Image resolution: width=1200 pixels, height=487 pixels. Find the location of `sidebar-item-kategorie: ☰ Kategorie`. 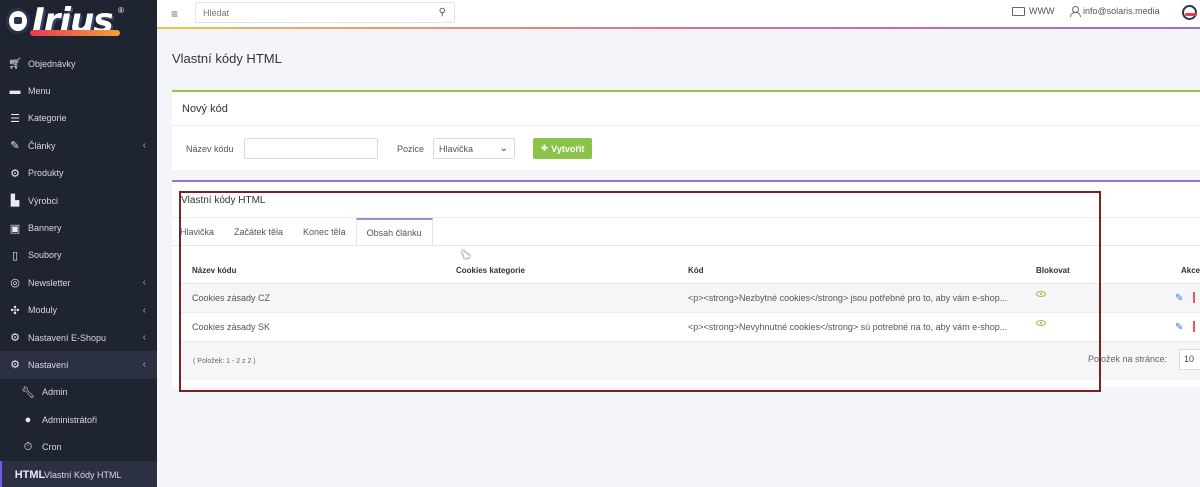

sidebar-item-kategorie: ☰ Kategorie is located at coordinates (78, 118).